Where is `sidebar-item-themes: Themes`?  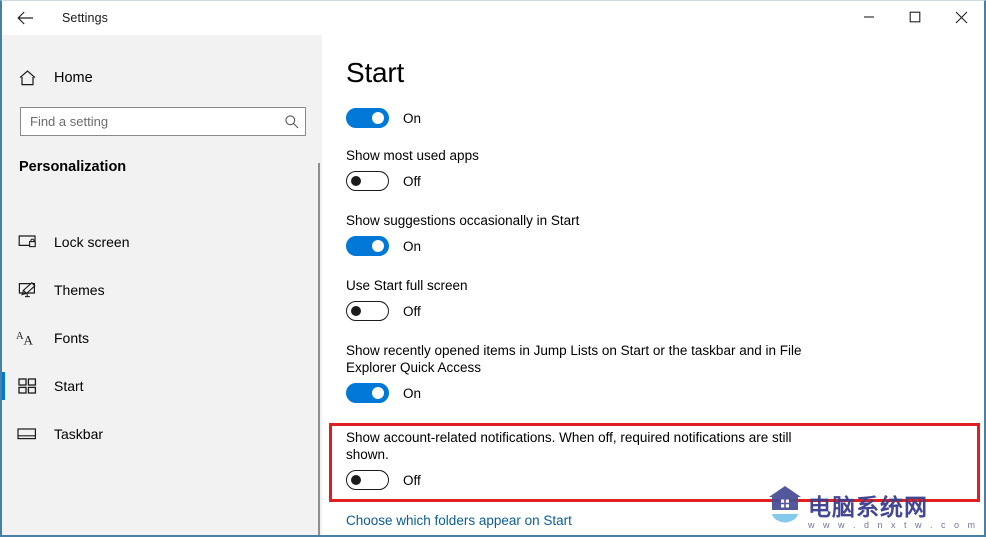 sidebar-item-themes: Themes is located at coordinates (162, 290).